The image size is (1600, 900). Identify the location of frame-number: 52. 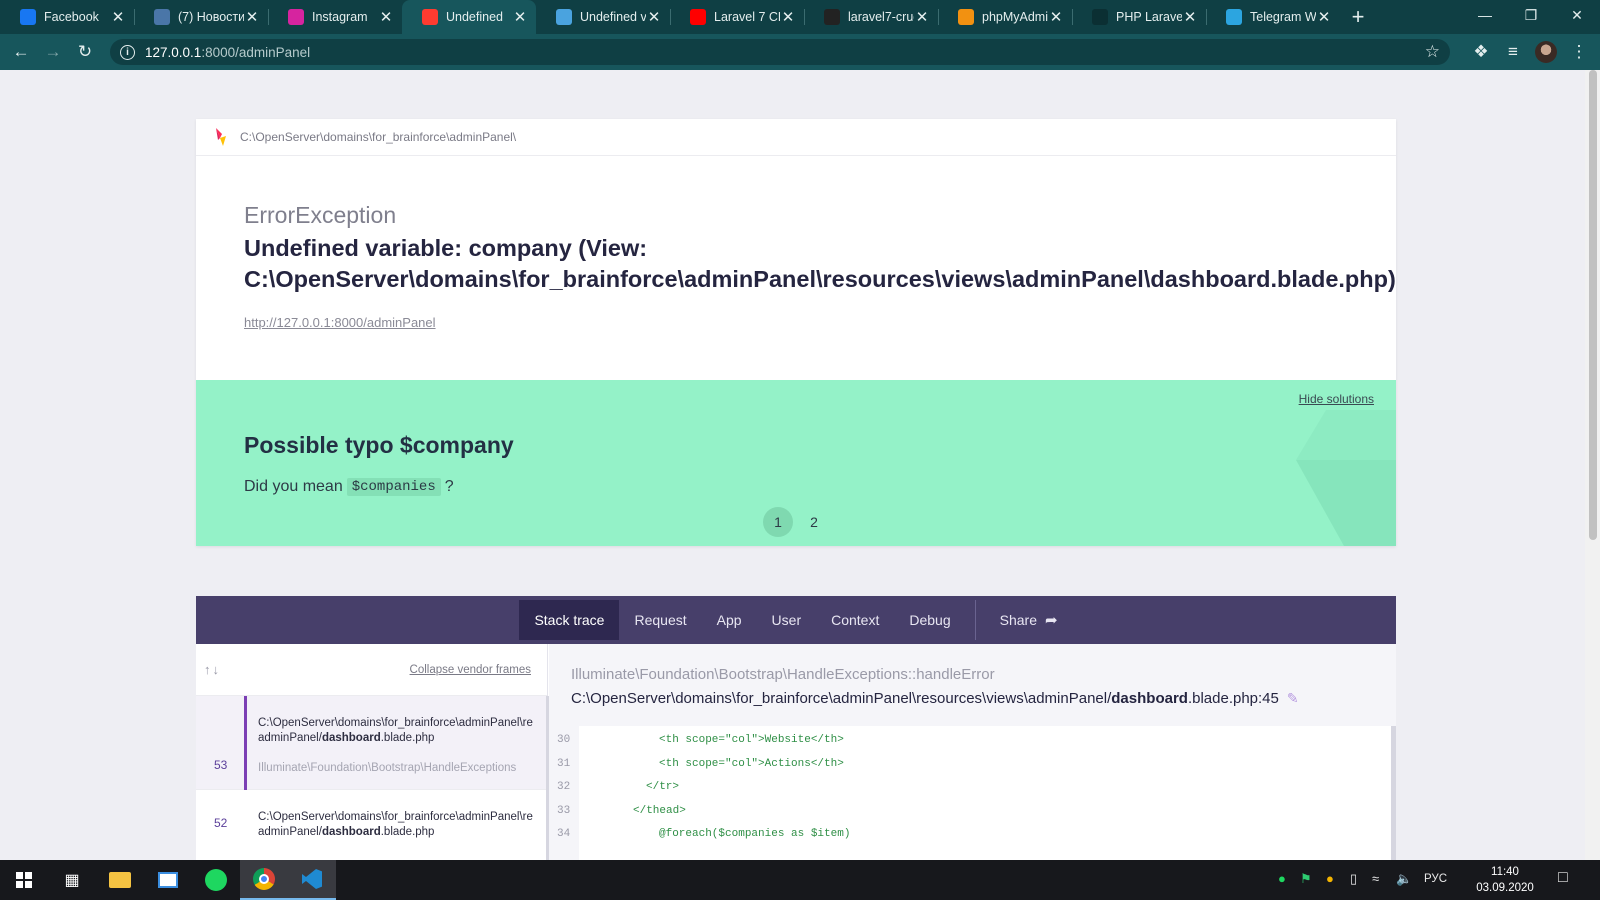
(221, 823).